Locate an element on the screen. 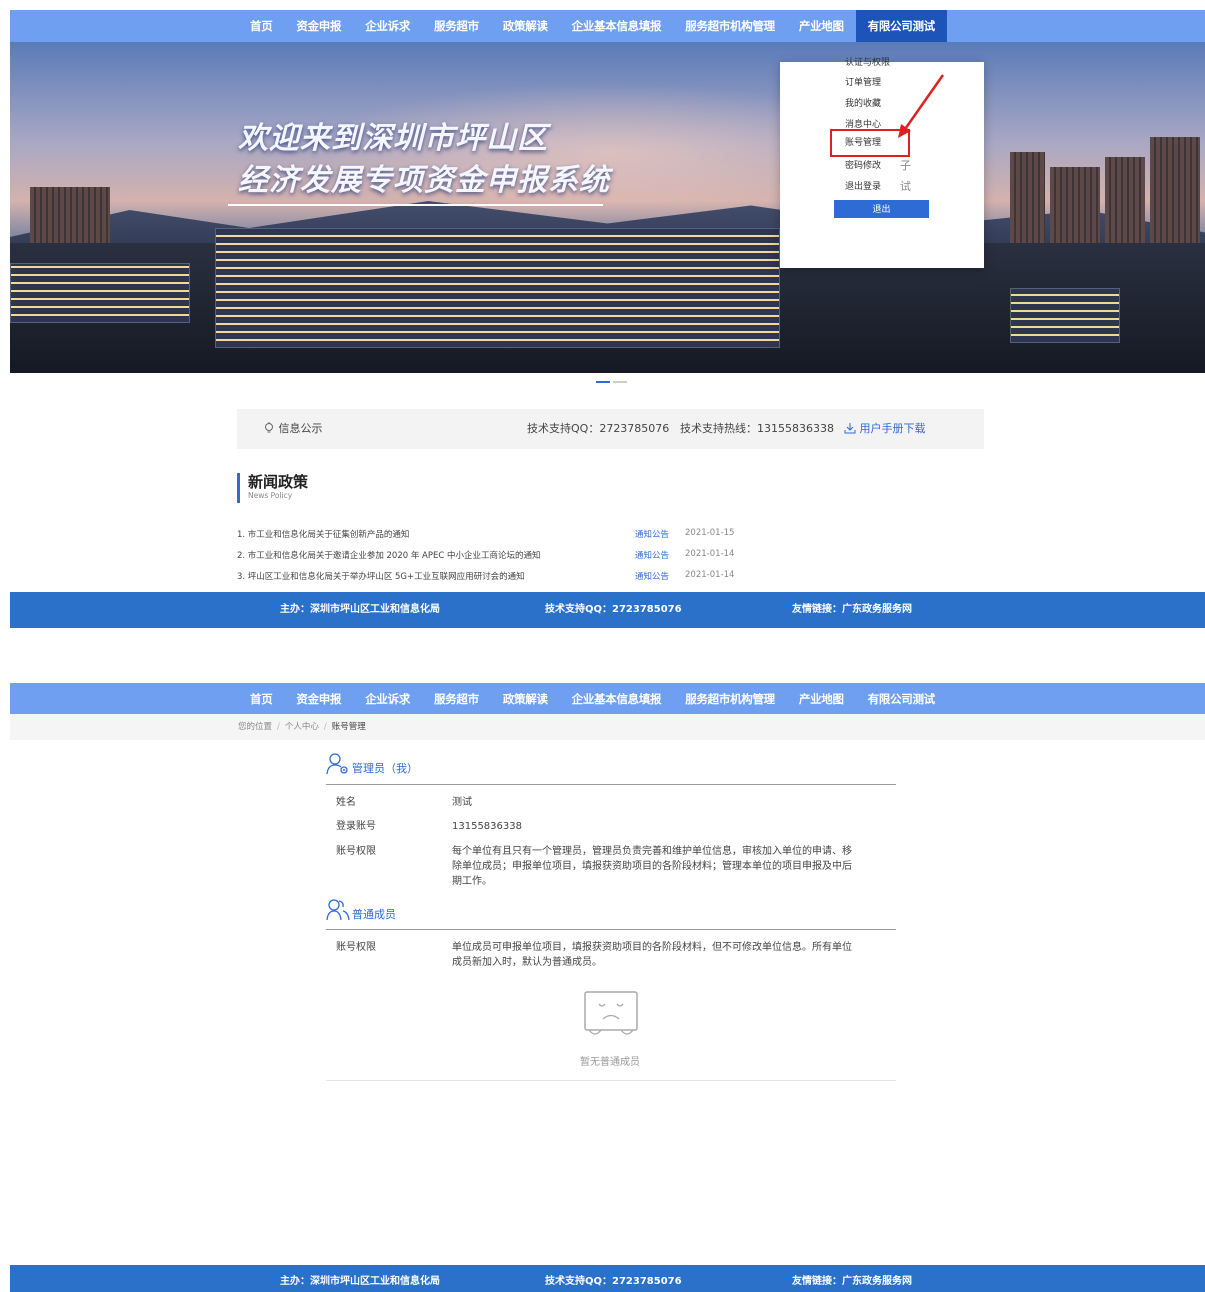 The width and height of the screenshot is (1205, 1292). member-heading: 普通成员 is located at coordinates (361, 910).